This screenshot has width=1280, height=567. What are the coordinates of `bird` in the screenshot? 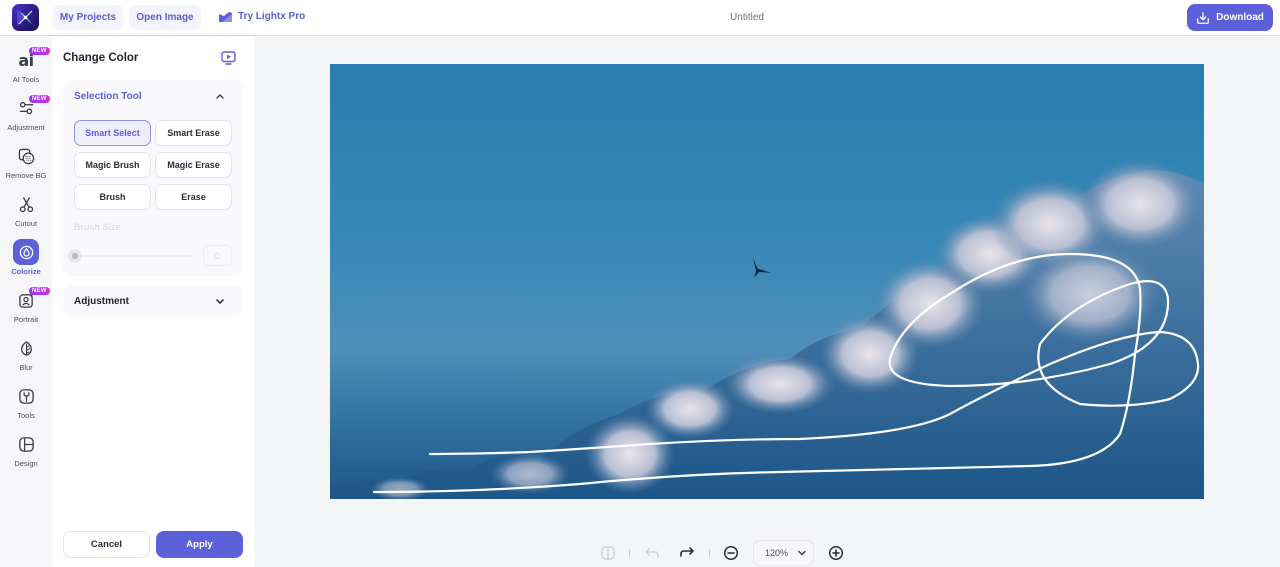 It's located at (762, 267).